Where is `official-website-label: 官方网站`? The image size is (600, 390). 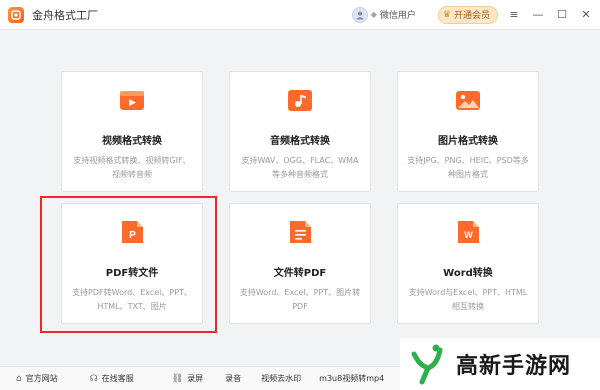
official-website-label: 官方网站 is located at coordinates (41, 378).